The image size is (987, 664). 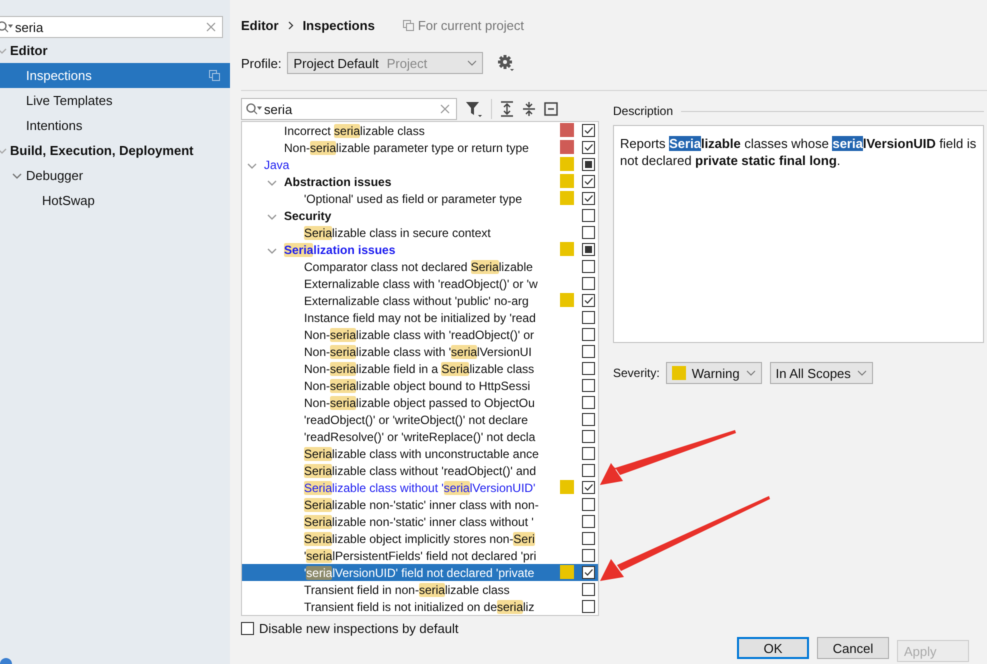 I want to click on tree-row: Serializable non-'static' inner class without ', so click(x=420, y=521).